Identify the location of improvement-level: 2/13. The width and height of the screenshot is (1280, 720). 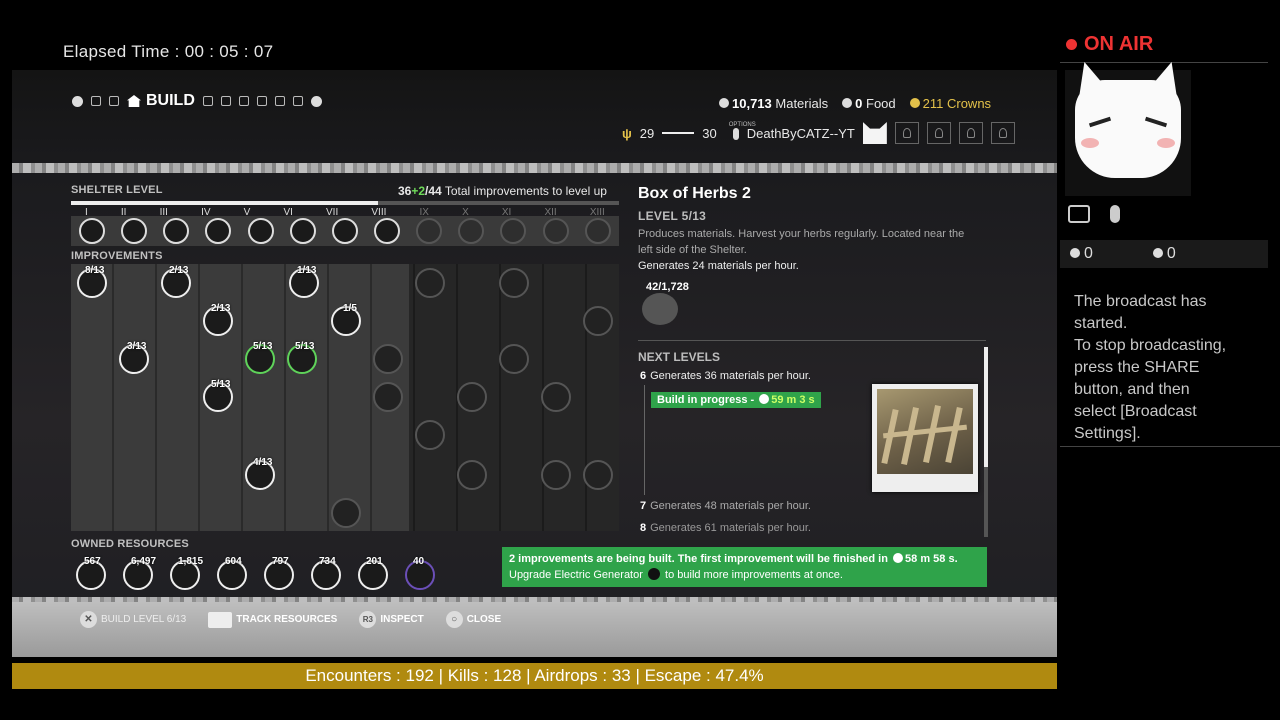
(221, 308).